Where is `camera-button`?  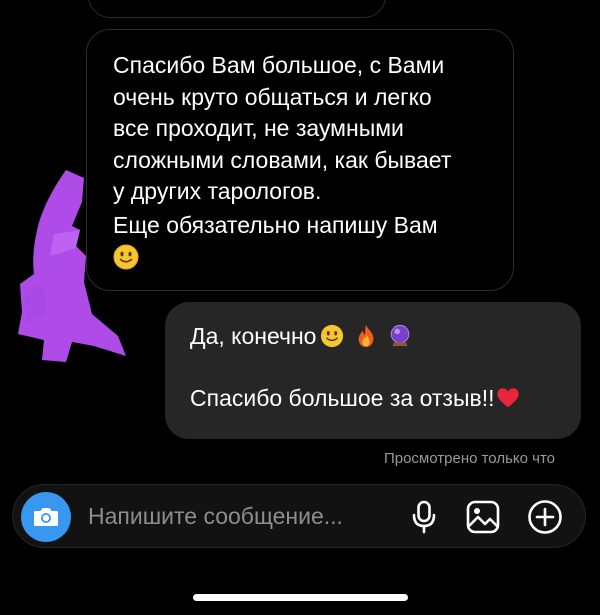 camera-button is located at coordinates (46, 517).